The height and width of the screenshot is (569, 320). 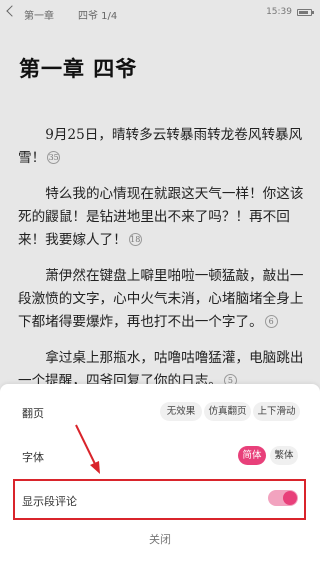 I want to click on paragraph-text: 9月25日，晴转多云转暴雨转龙卷风转暴风雪！, so click(x=160, y=146).